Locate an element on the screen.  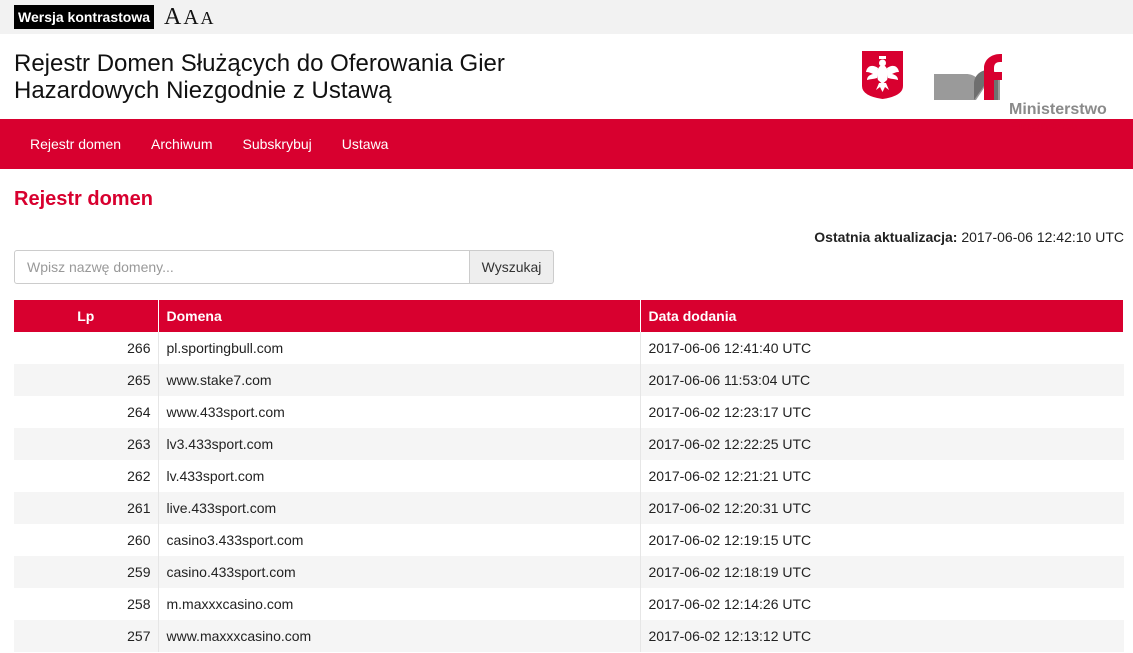
cell-lp: 260 is located at coordinates (139, 540).